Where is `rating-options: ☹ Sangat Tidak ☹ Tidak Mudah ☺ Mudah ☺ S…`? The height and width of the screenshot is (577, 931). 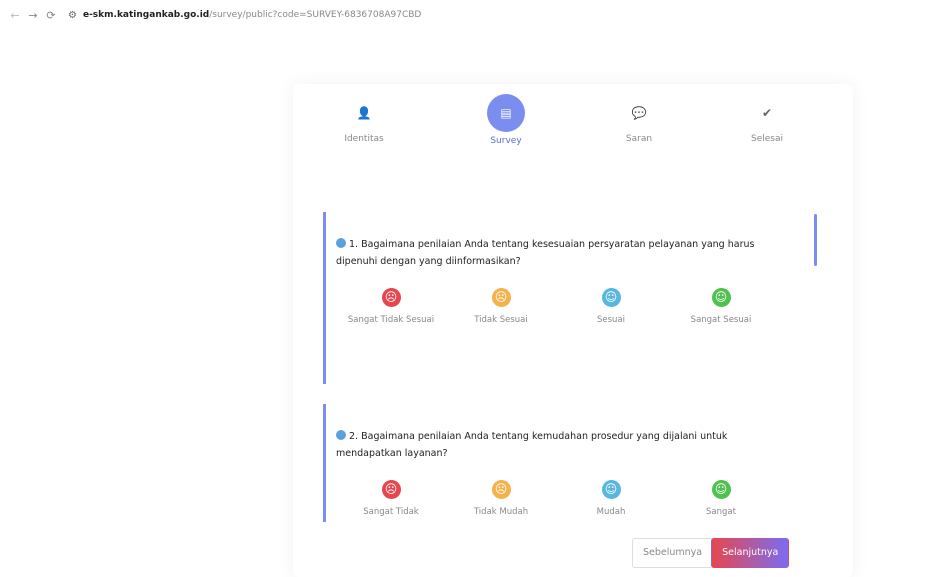
rating-options: ☹ Sangat Tidak ☹ Tidak Mudah ☺ Mudah ☺ S… is located at coordinates (556, 498).